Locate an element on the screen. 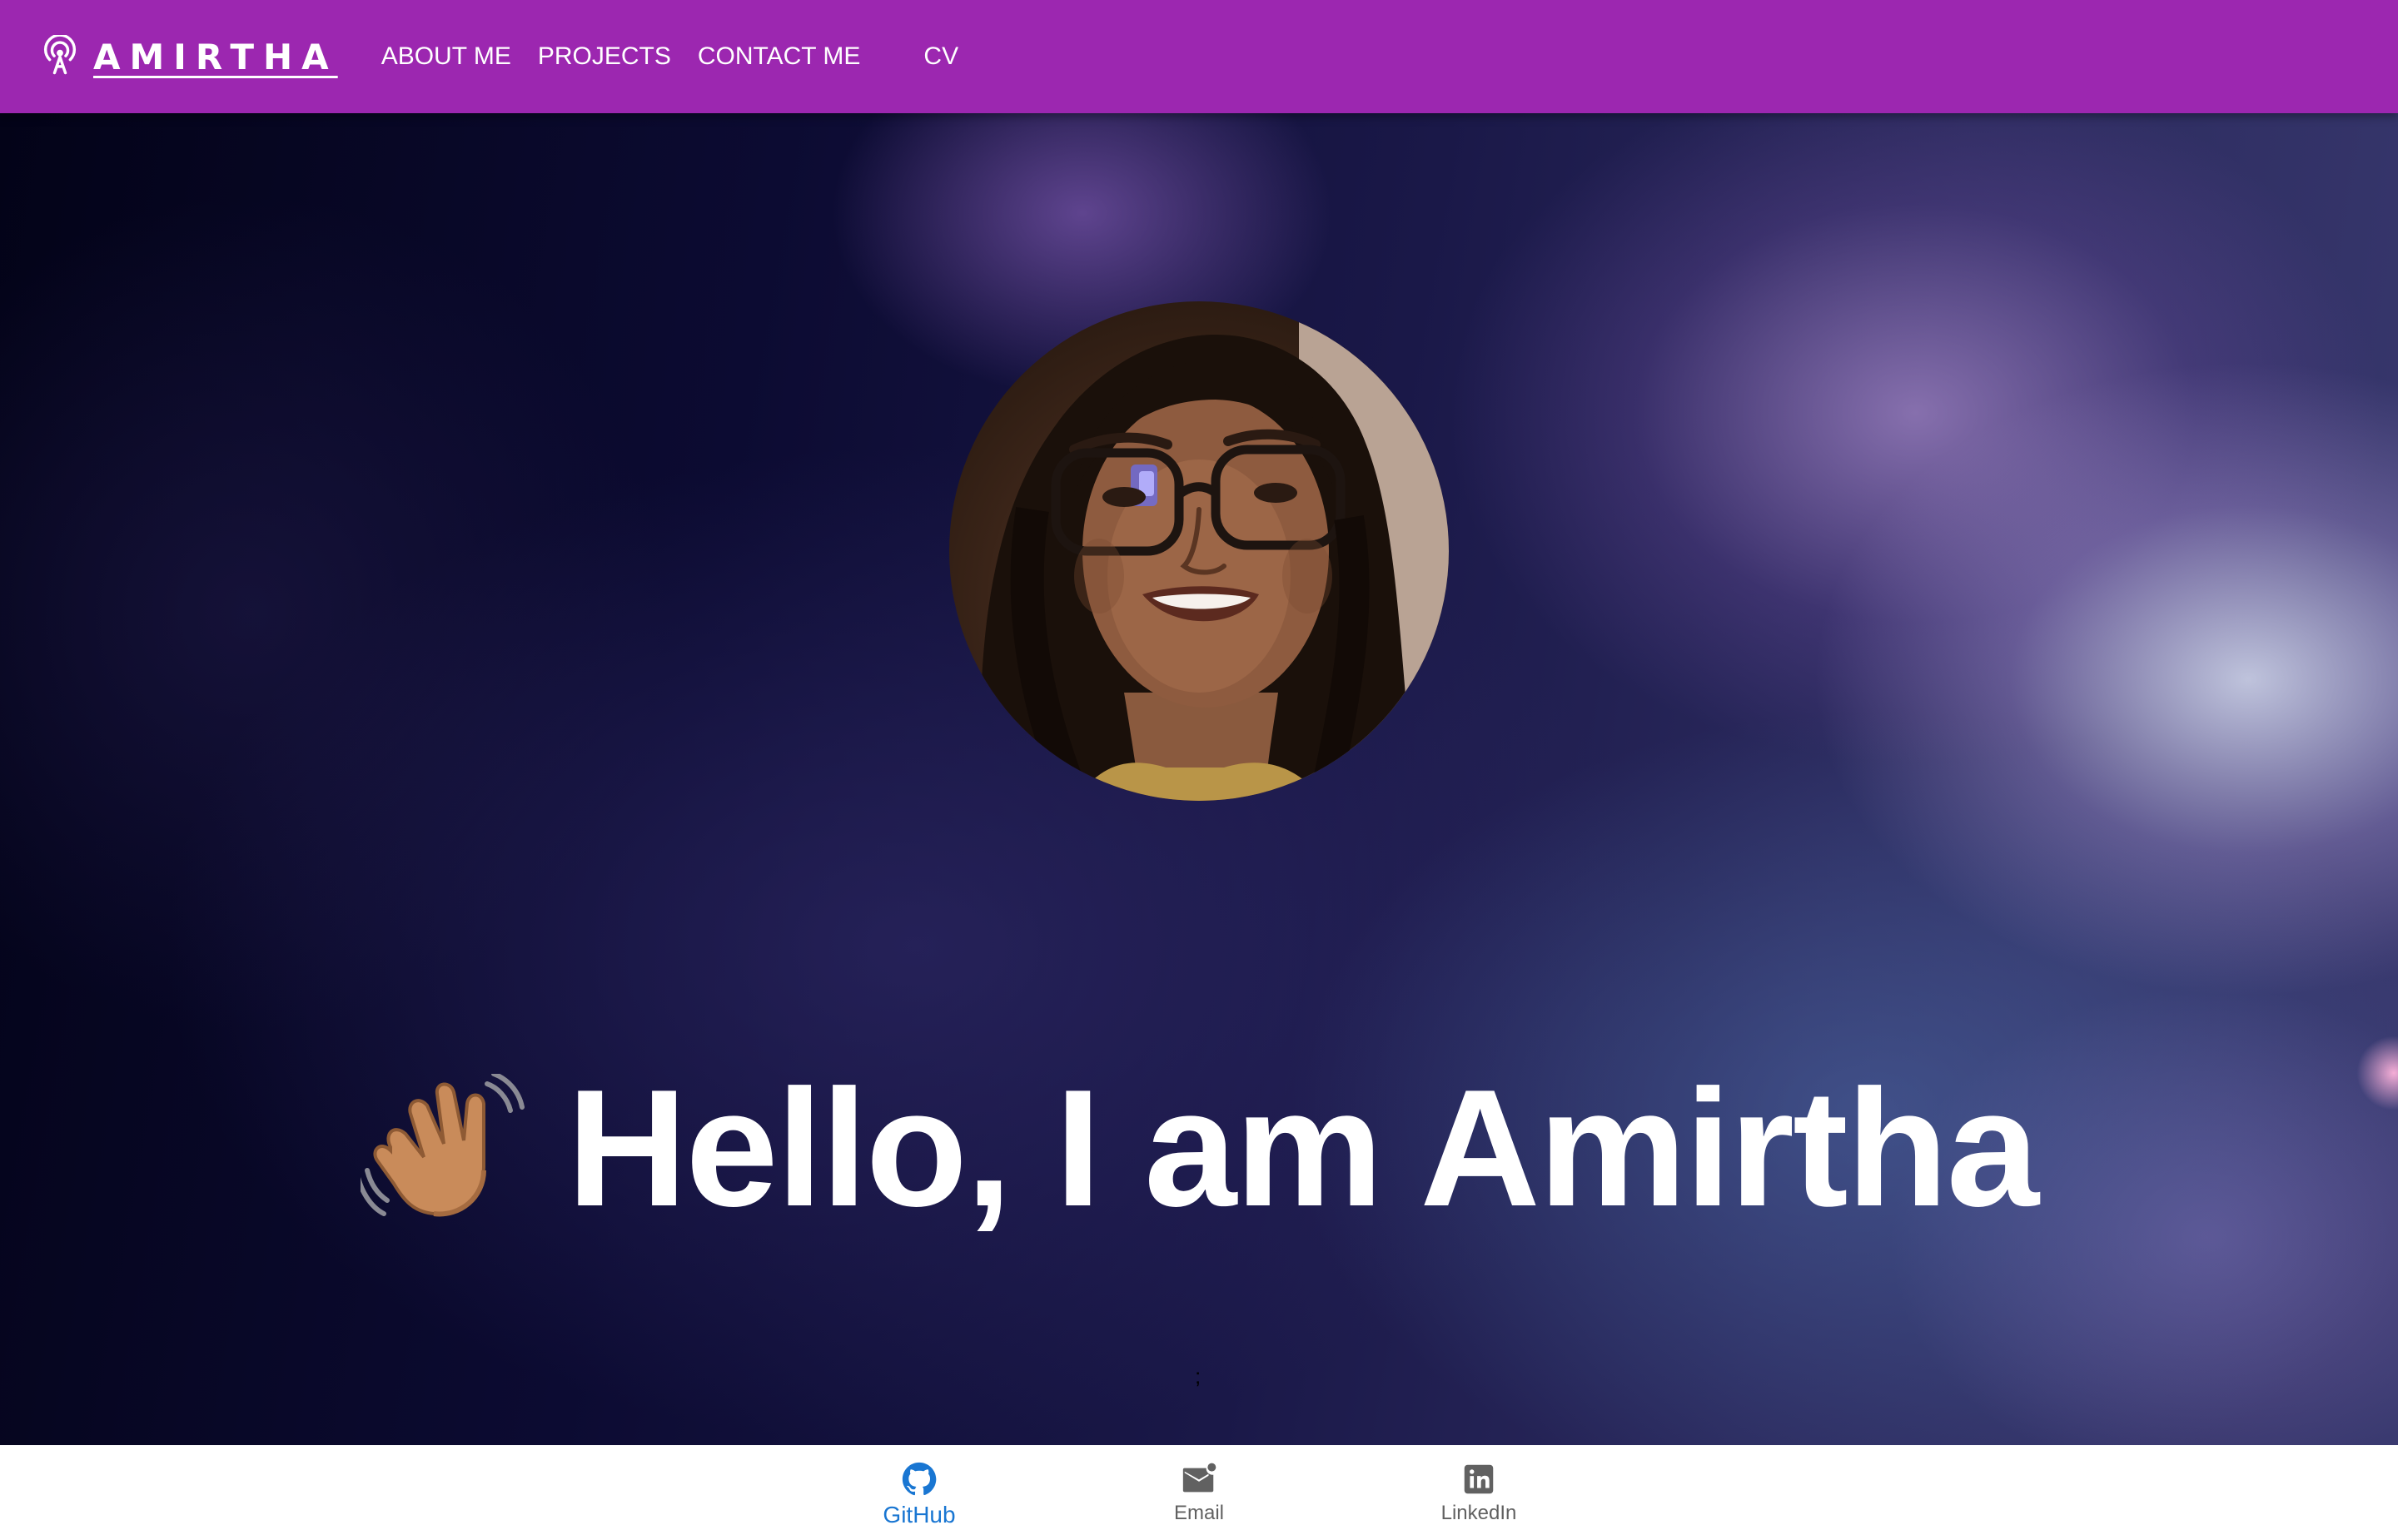 The height and width of the screenshot is (1540, 2398). waving-hand-icon is located at coordinates (442, 1145).